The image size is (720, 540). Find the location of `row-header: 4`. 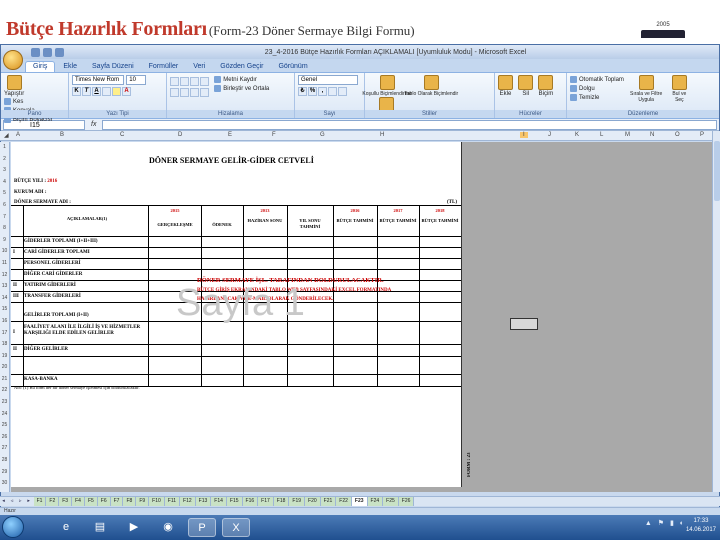

row-header: 4 is located at coordinates (4, 183).